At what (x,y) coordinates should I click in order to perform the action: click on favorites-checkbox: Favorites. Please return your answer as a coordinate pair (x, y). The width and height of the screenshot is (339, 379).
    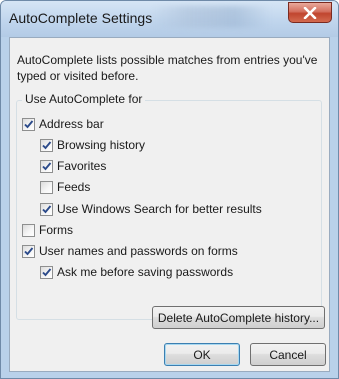
    Looking at the image, I should click on (73, 166).